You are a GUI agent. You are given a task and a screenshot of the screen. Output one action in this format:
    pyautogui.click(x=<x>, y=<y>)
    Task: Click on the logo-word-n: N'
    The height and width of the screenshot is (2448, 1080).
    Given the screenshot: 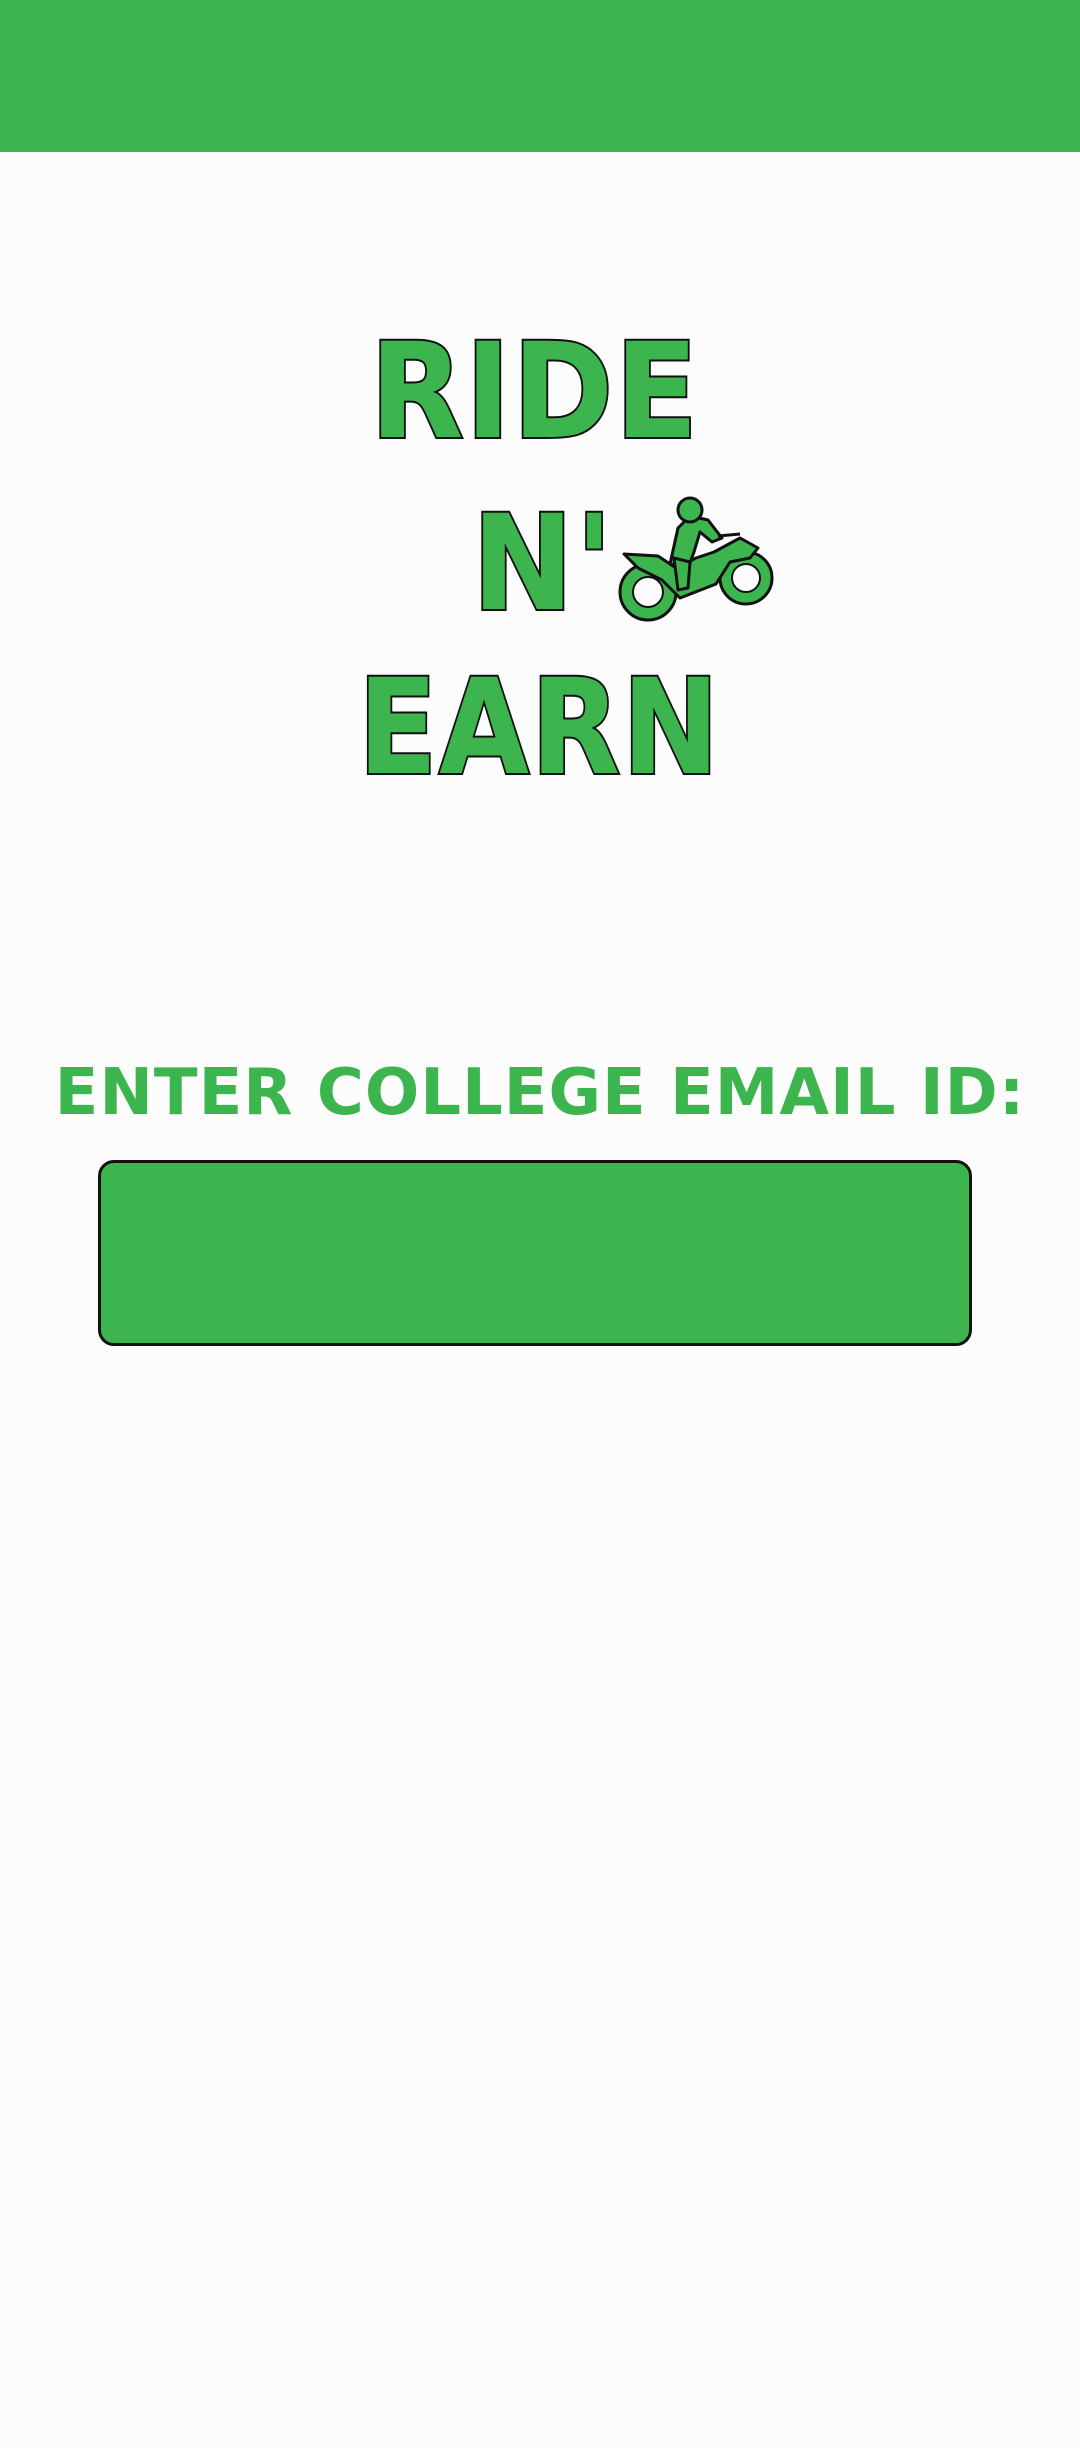 What is the action you would take?
    pyautogui.click(x=542, y=564)
    